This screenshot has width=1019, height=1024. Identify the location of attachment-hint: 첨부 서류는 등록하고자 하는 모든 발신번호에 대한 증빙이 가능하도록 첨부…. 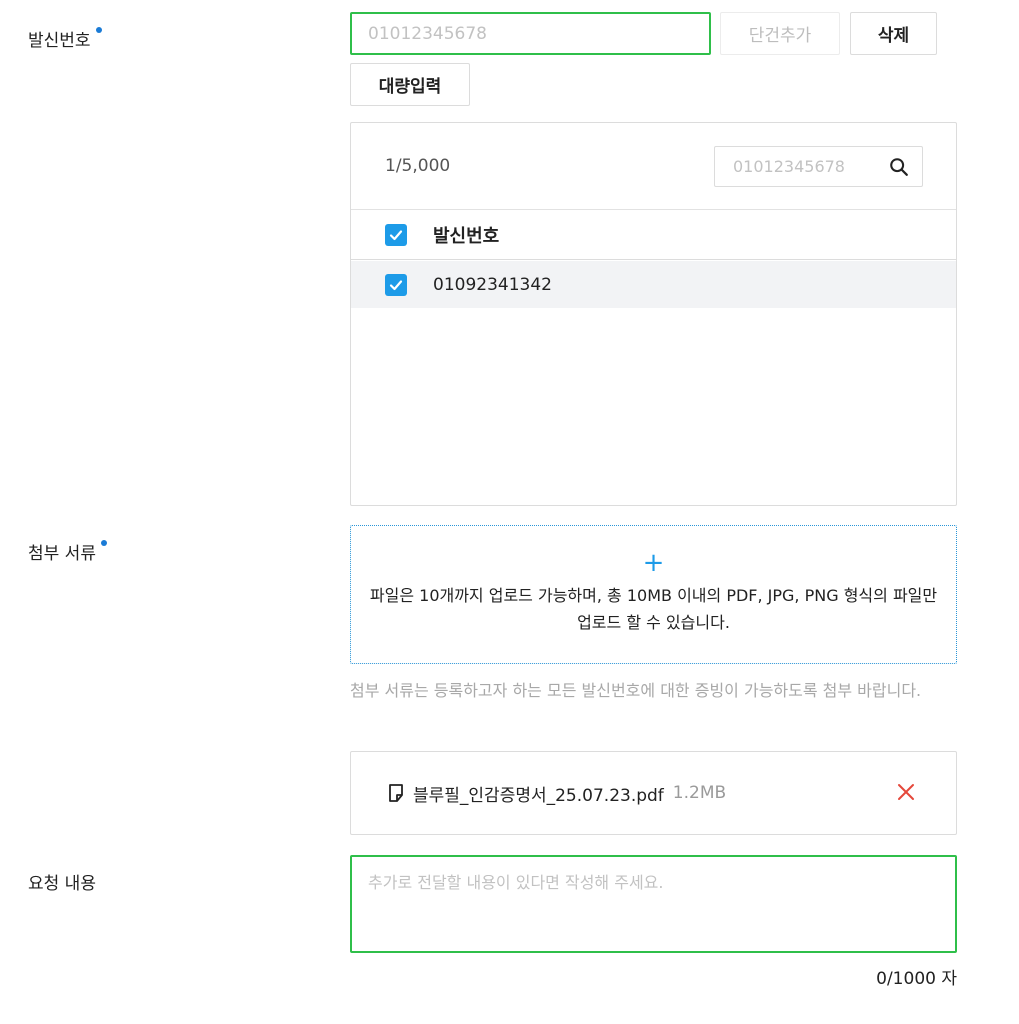
(636, 690).